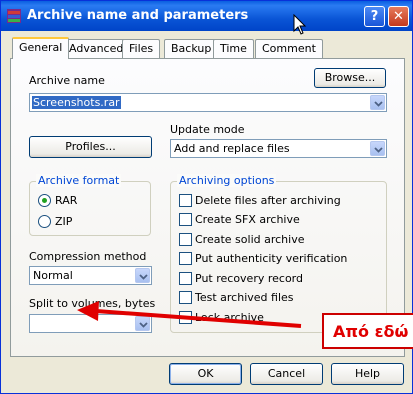 This screenshot has height=394, width=413. I want to click on tab-general: General, so click(41, 48).